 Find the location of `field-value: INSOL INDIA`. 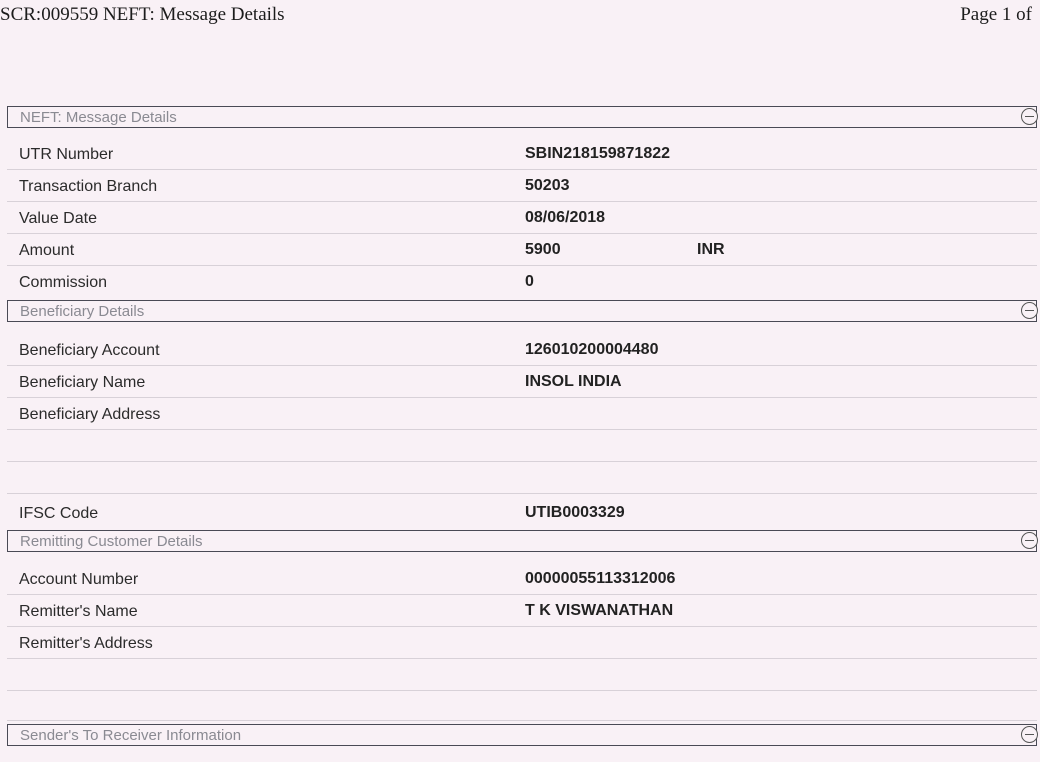

field-value: INSOL INDIA is located at coordinates (573, 381).